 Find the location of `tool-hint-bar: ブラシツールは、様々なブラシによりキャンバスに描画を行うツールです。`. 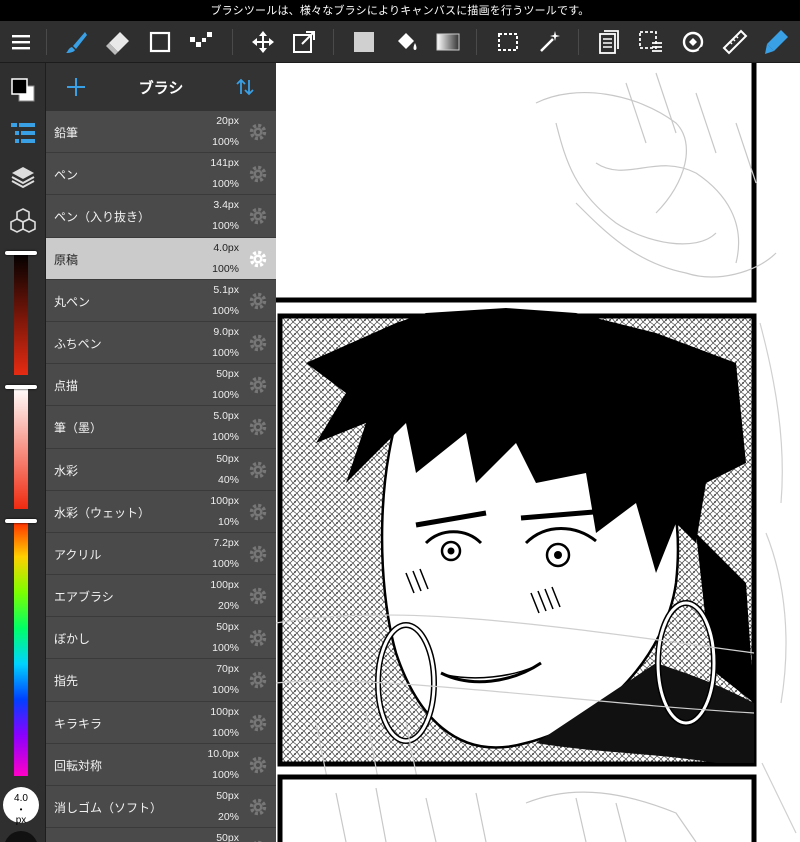

tool-hint-bar: ブラシツールは、様々なブラシによりキャンバスに描画を行うツールです。 is located at coordinates (400, 10).